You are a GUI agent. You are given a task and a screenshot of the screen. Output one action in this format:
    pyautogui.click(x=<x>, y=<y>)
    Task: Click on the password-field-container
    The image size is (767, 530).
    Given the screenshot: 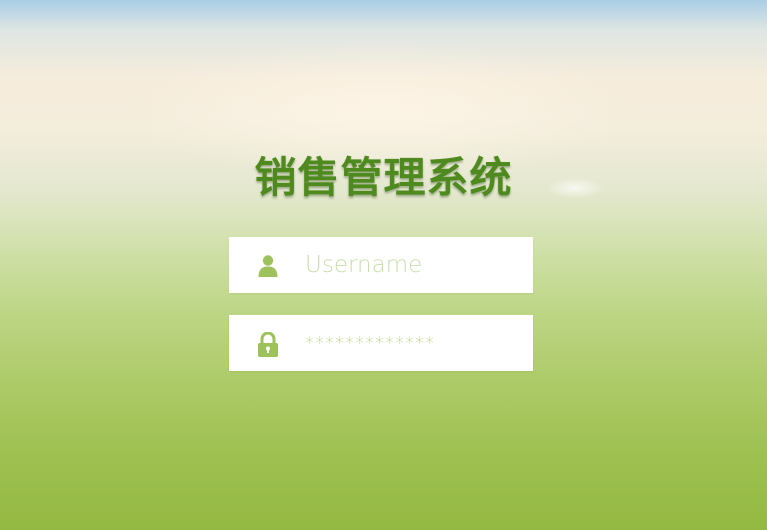 What is the action you would take?
    pyautogui.click(x=381, y=343)
    